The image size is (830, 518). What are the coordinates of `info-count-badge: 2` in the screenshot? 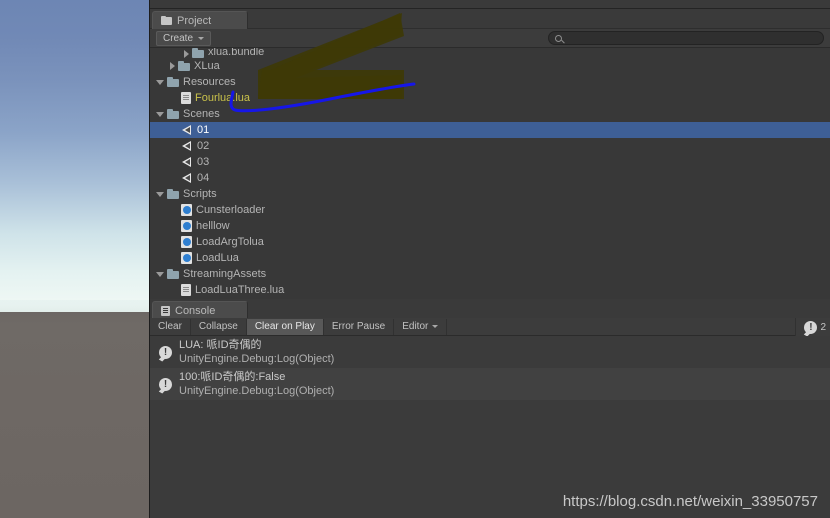 It's located at (823, 327).